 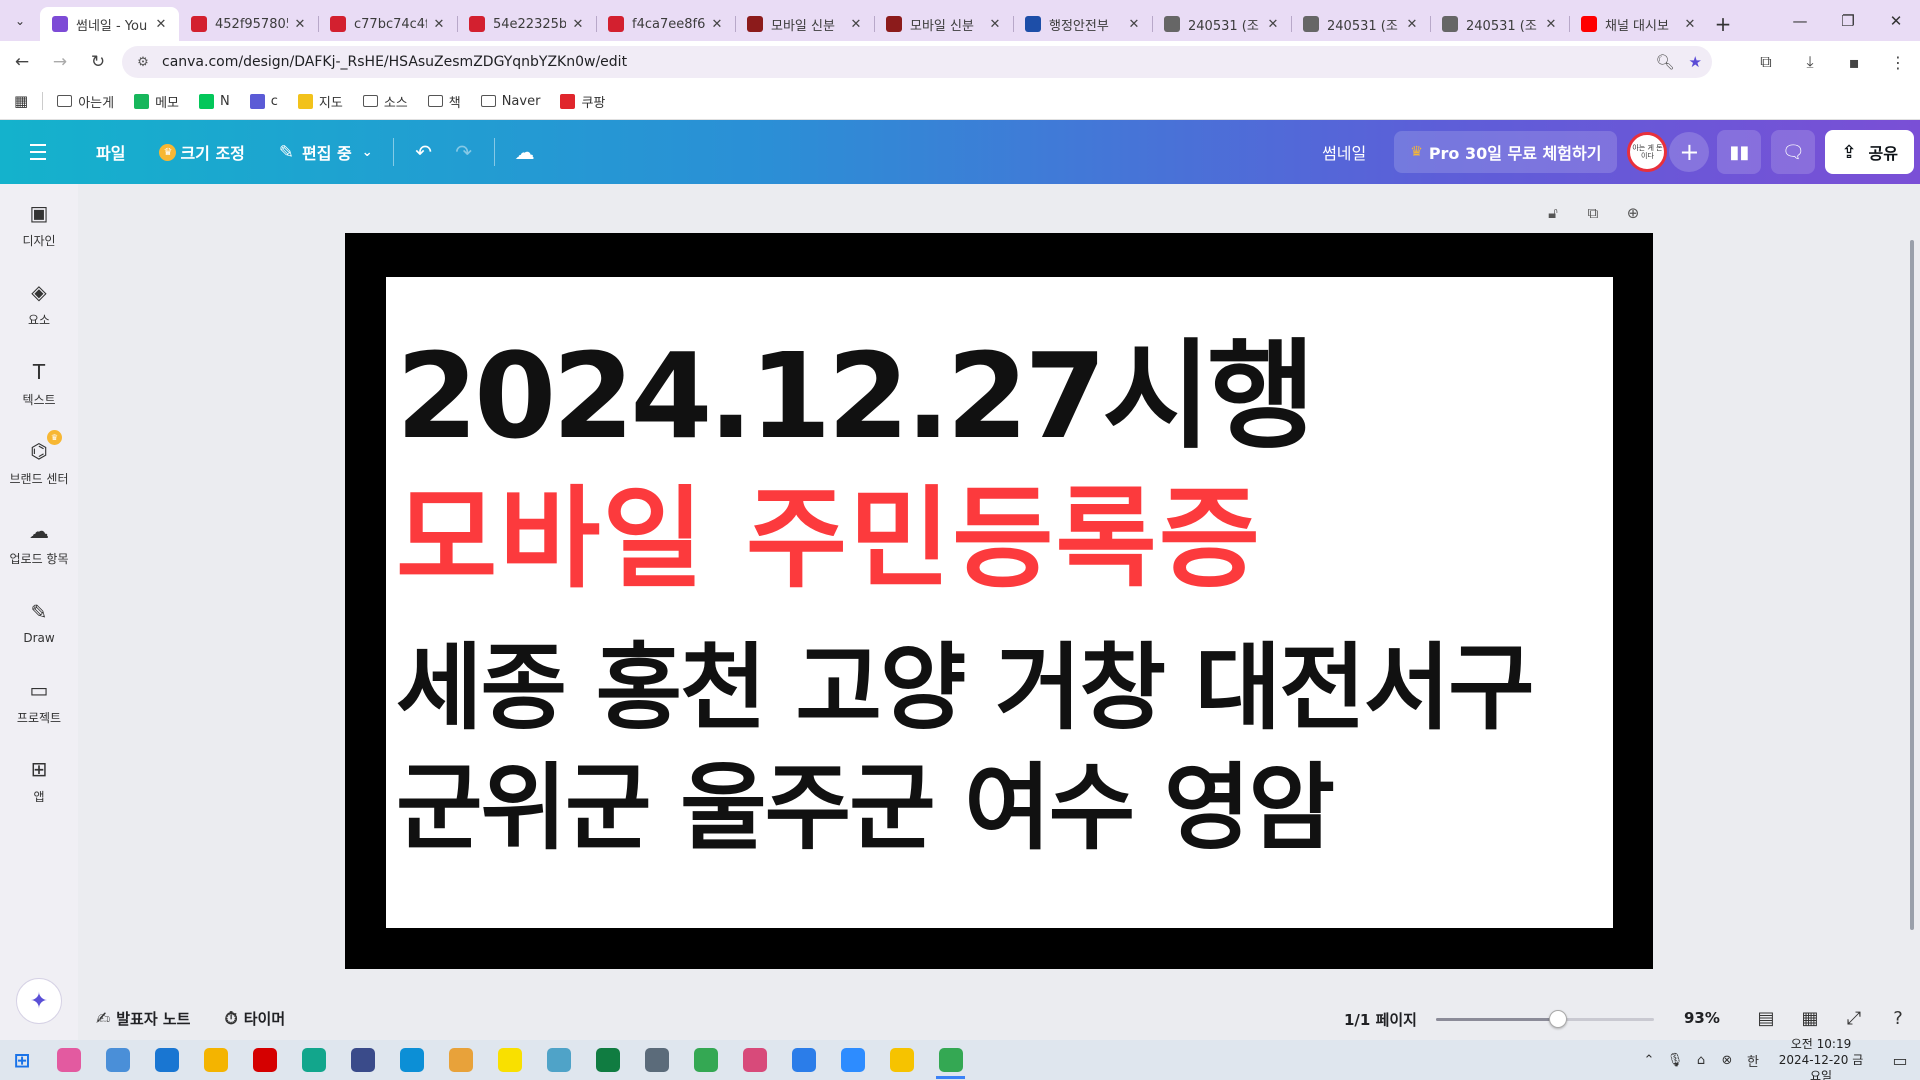 I want to click on zoom-lens-icon: 🔍︎, so click(x=1665, y=62).